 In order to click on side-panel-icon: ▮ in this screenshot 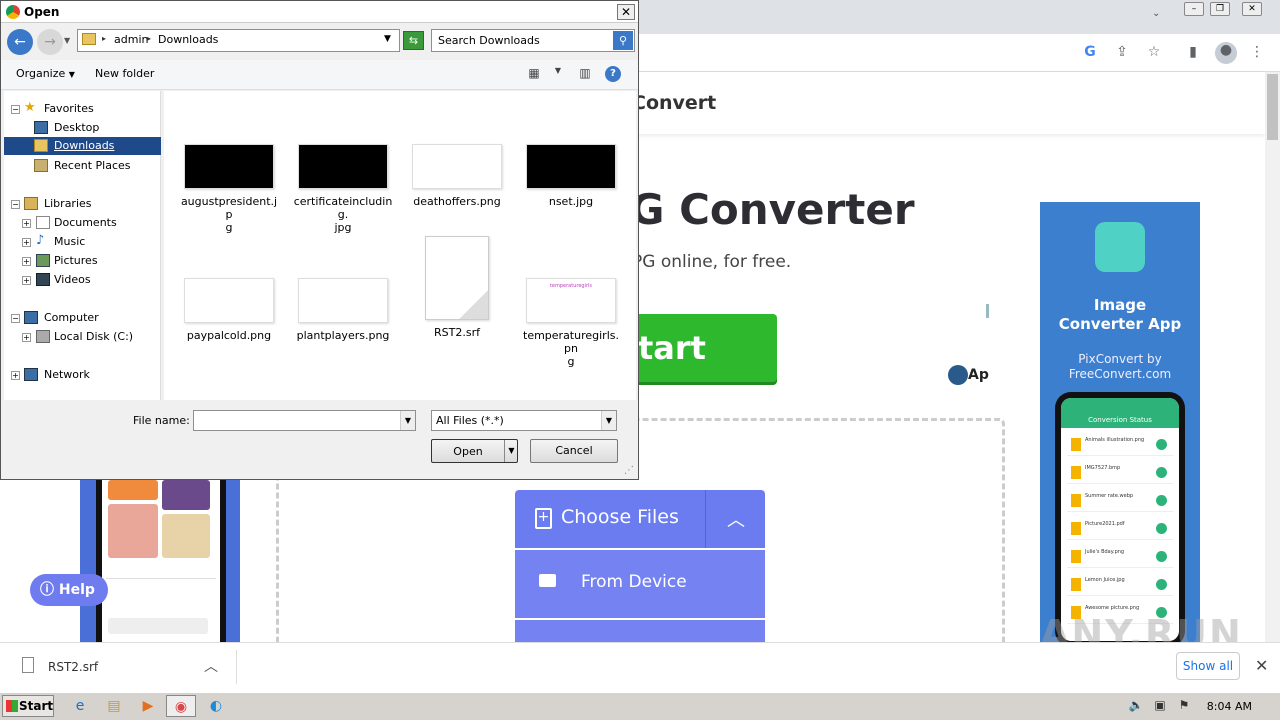, I will do `click(1193, 53)`.